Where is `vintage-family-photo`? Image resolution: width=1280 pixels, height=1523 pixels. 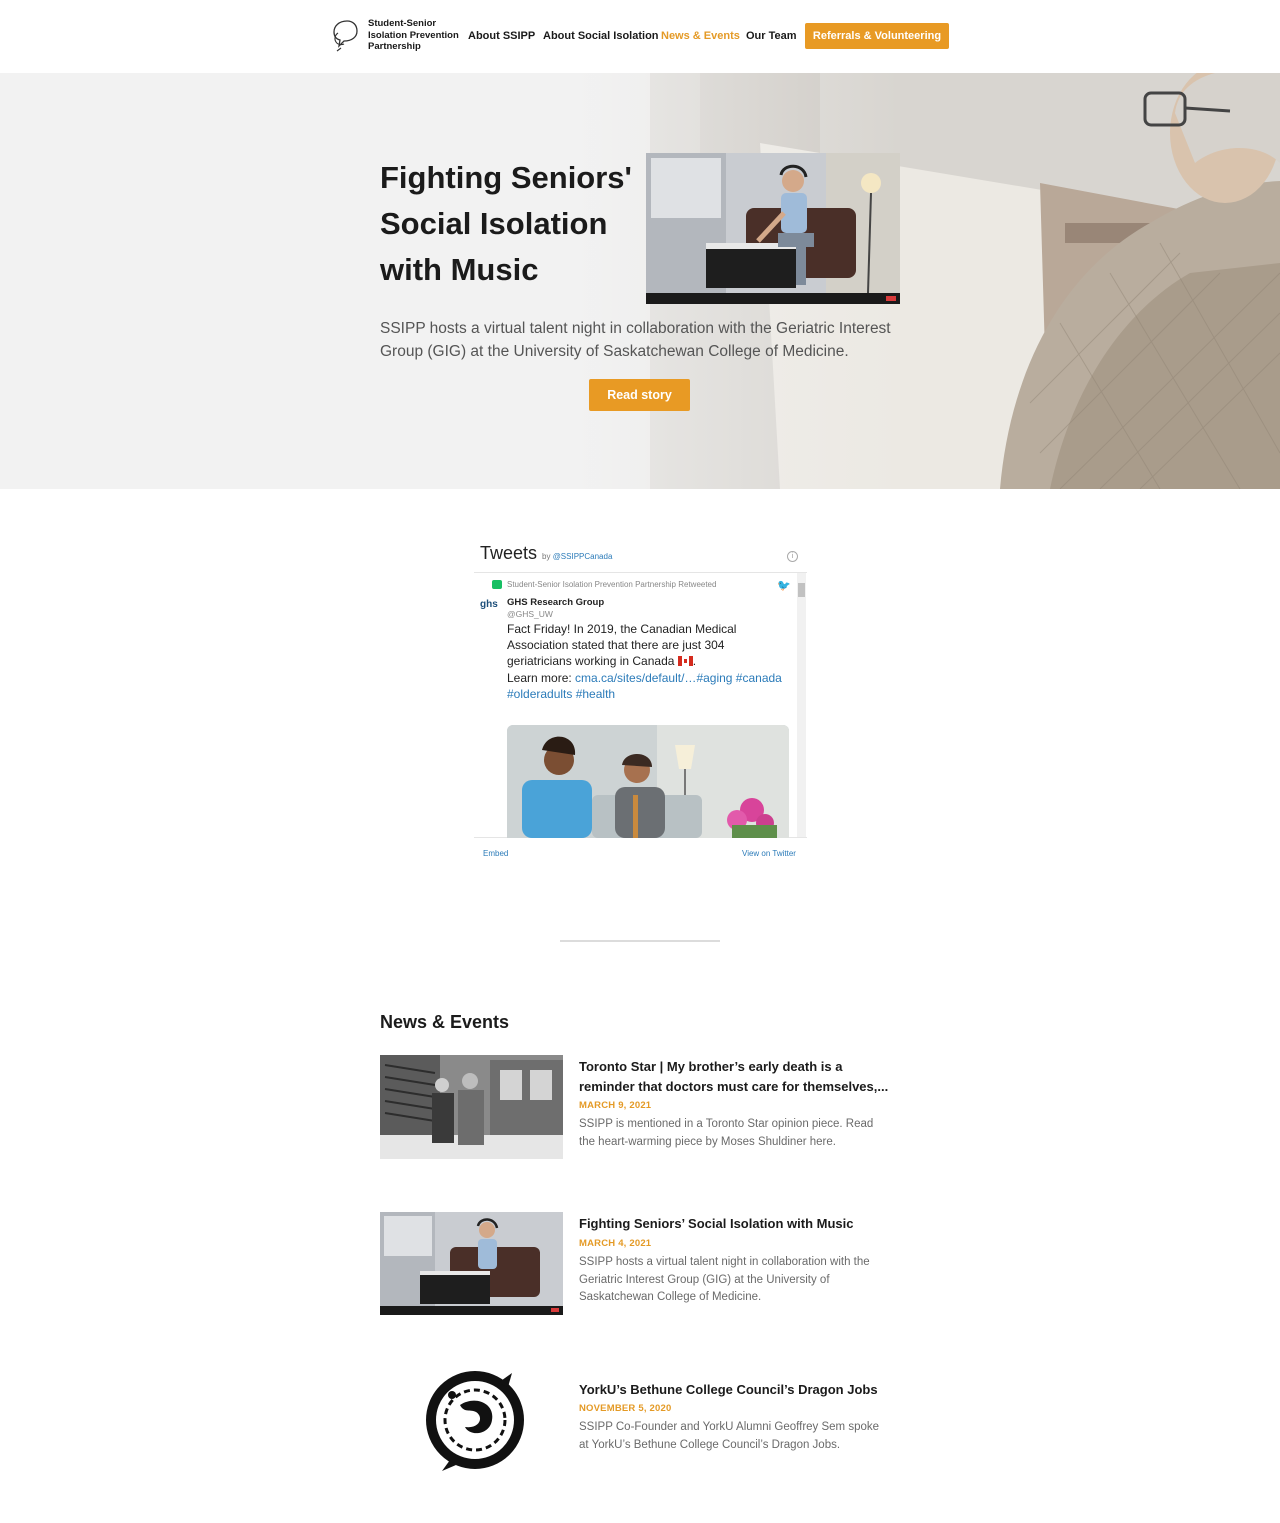
vintage-family-photo is located at coordinates (471, 1107).